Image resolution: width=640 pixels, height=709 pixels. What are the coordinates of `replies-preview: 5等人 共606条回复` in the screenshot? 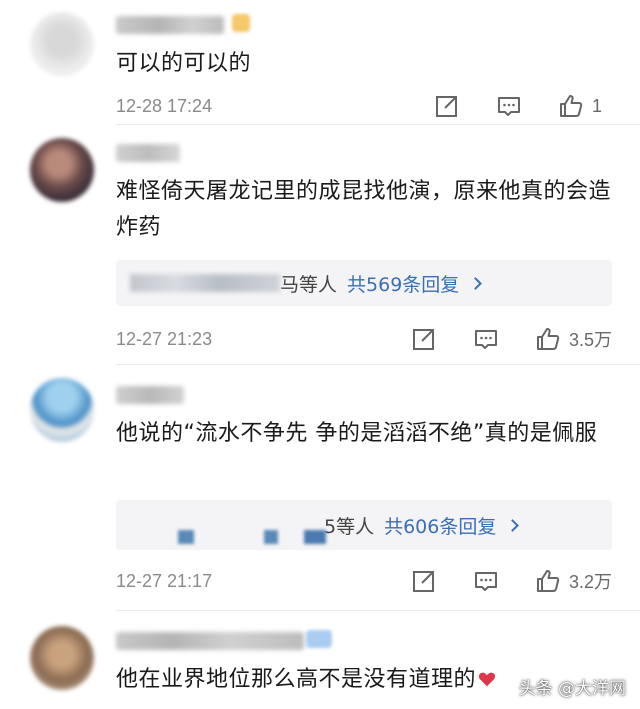 It's located at (364, 525).